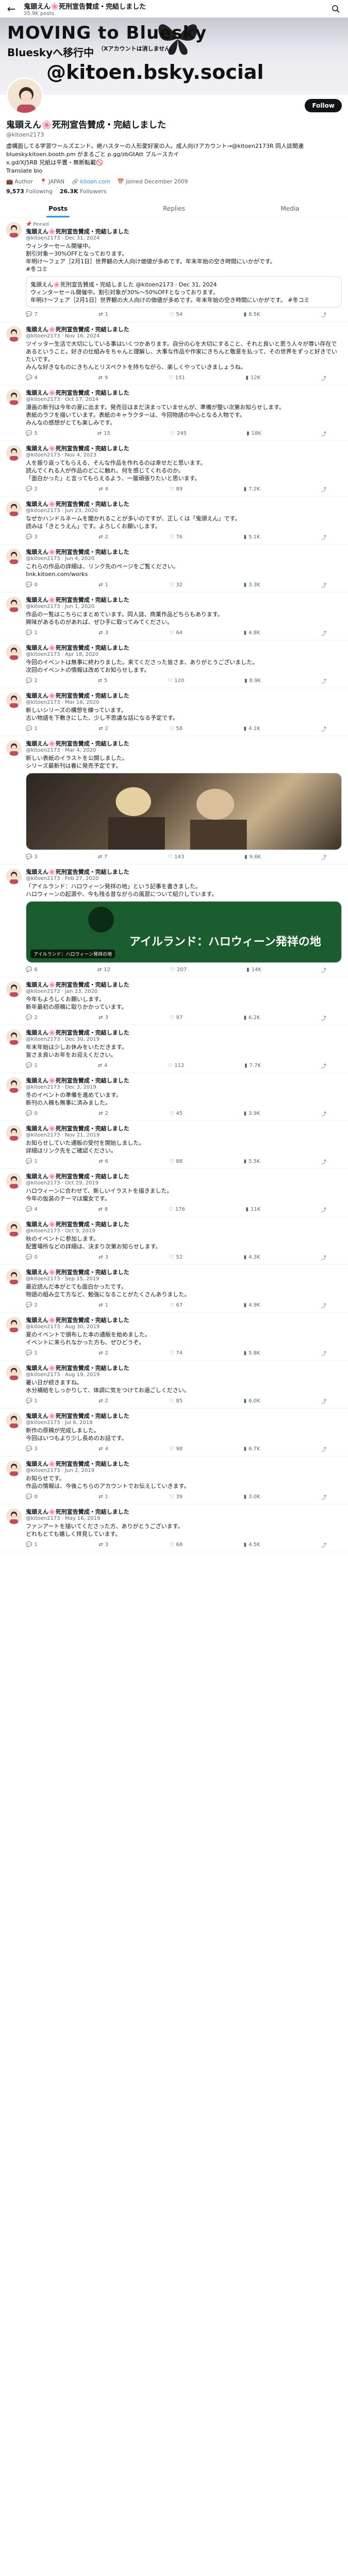  Describe the element at coordinates (252, 314) in the screenshot. I see `views-button: ▮ 8.5K` at that location.